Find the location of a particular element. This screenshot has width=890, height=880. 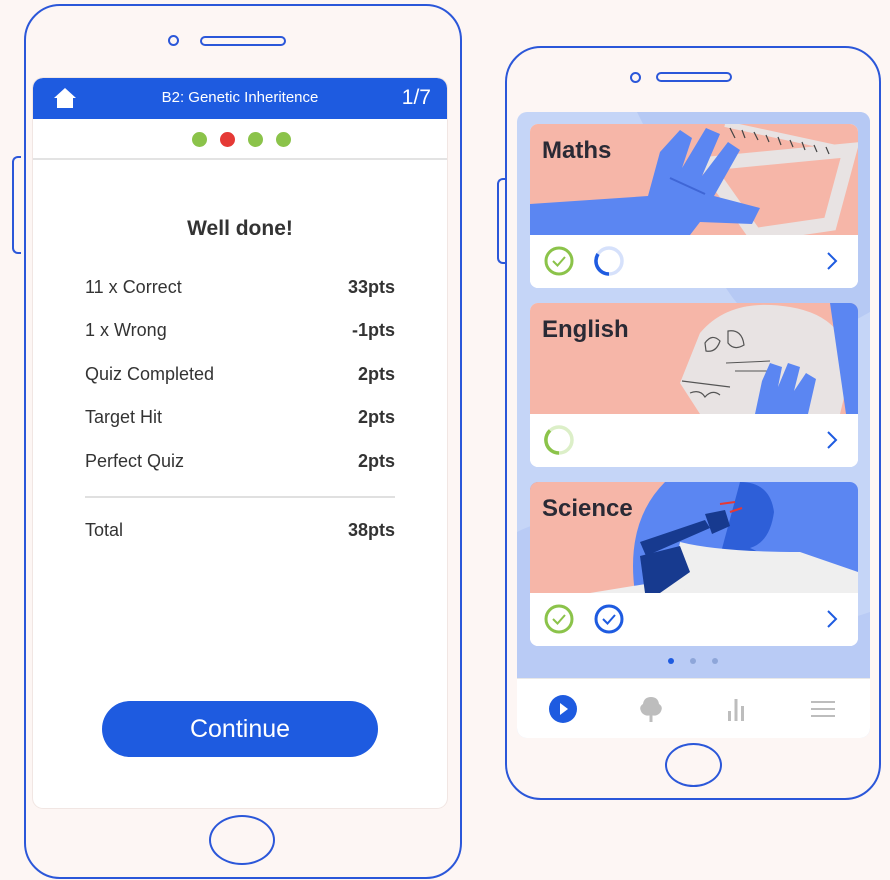

total-points: 38pts is located at coordinates (371, 530).